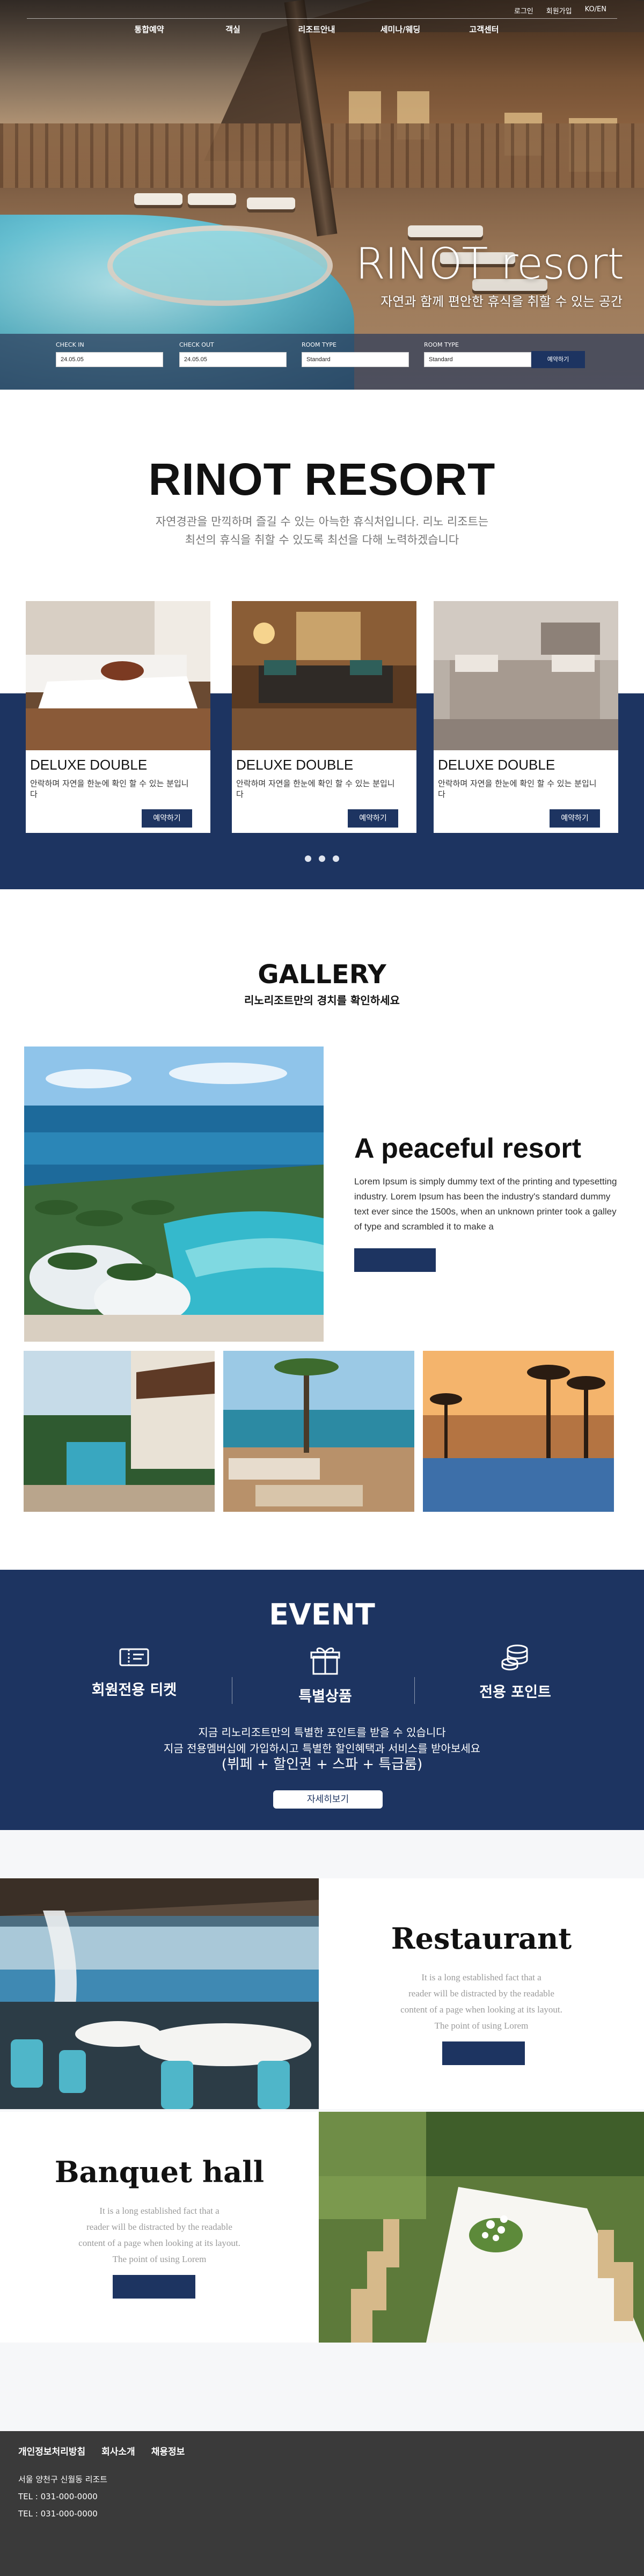 The image size is (644, 2576). I want to click on about-desc-line-2: 최선의 휴식을 취할 수 있도록 최선을 다해 노력하겠습니다, so click(322, 539).